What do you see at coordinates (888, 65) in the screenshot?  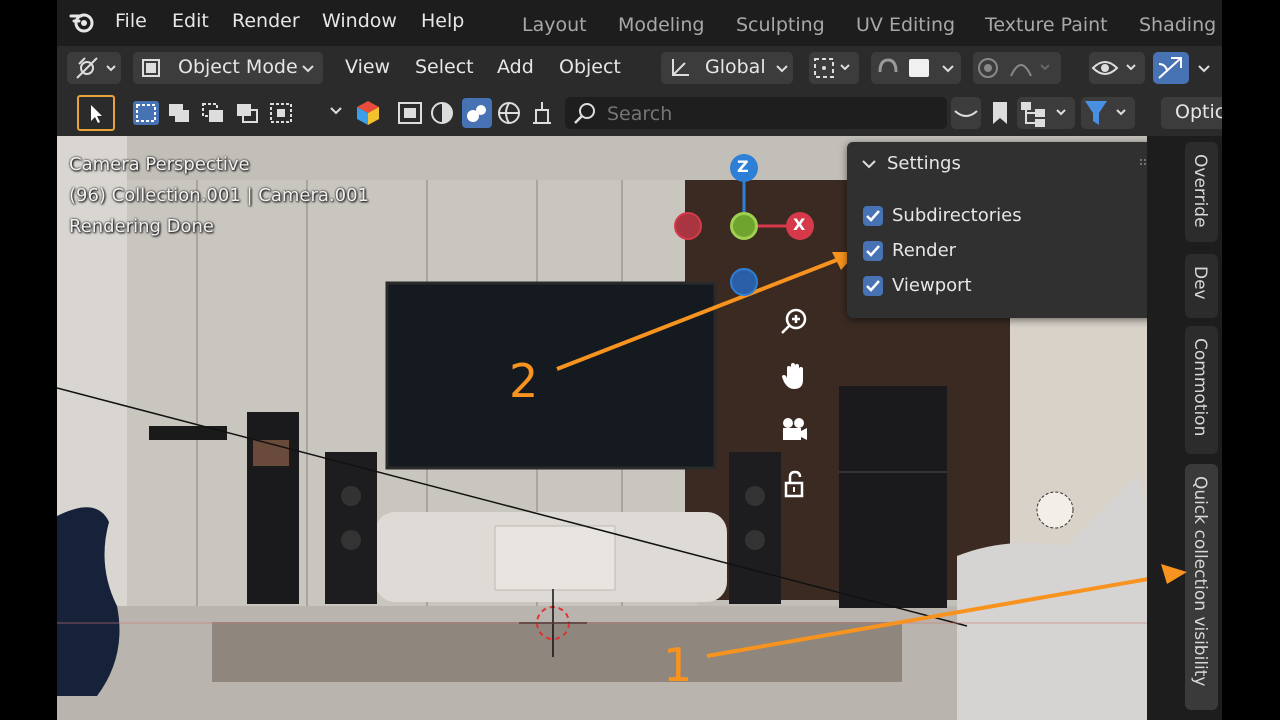 I see `snap-magnet-icon` at bounding box center [888, 65].